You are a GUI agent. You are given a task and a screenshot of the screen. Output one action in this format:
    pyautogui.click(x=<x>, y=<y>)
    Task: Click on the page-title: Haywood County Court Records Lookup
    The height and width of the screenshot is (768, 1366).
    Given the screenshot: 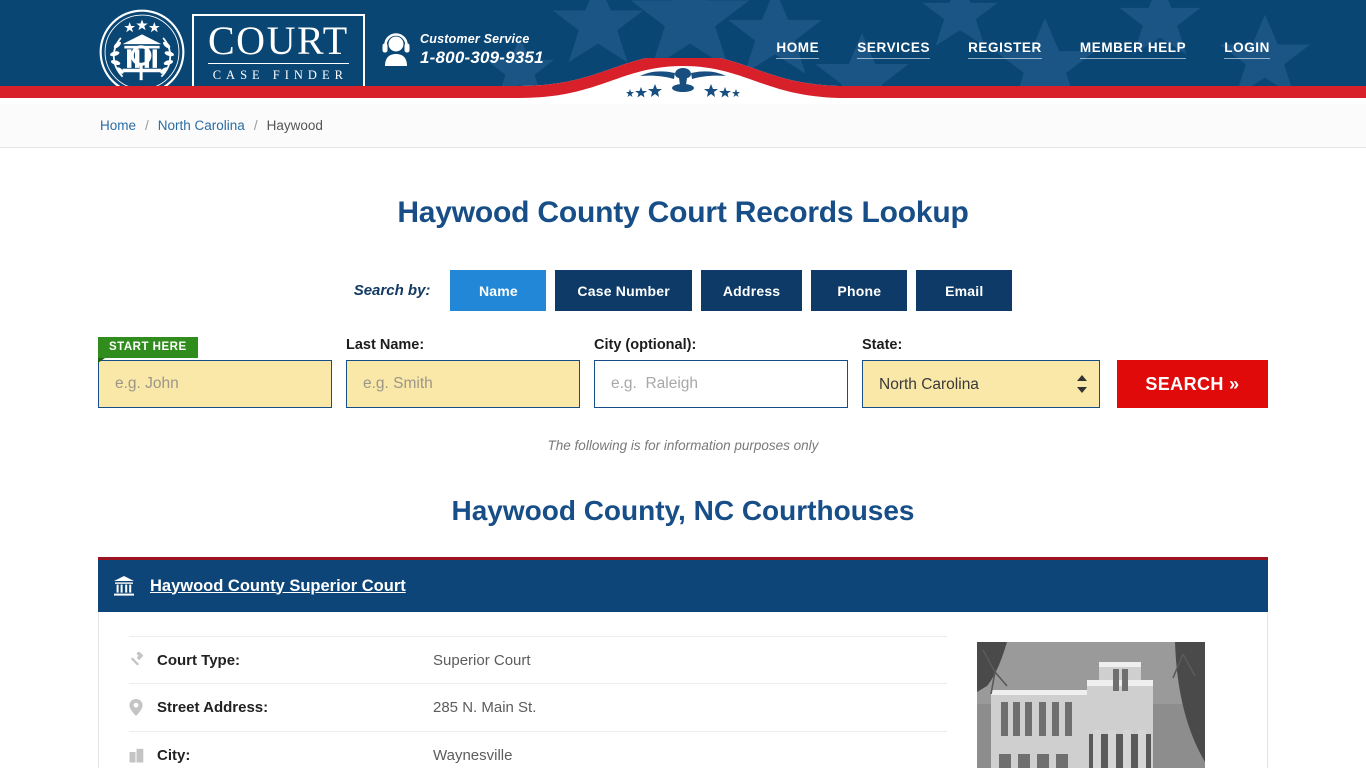 What is the action you would take?
    pyautogui.click(x=683, y=212)
    